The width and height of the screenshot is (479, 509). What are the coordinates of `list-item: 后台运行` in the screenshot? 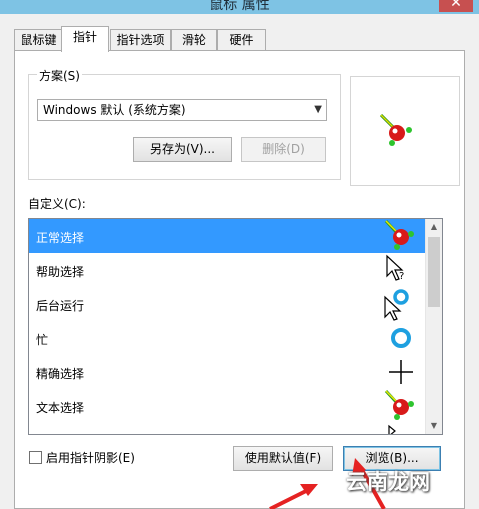 It's located at (227, 304).